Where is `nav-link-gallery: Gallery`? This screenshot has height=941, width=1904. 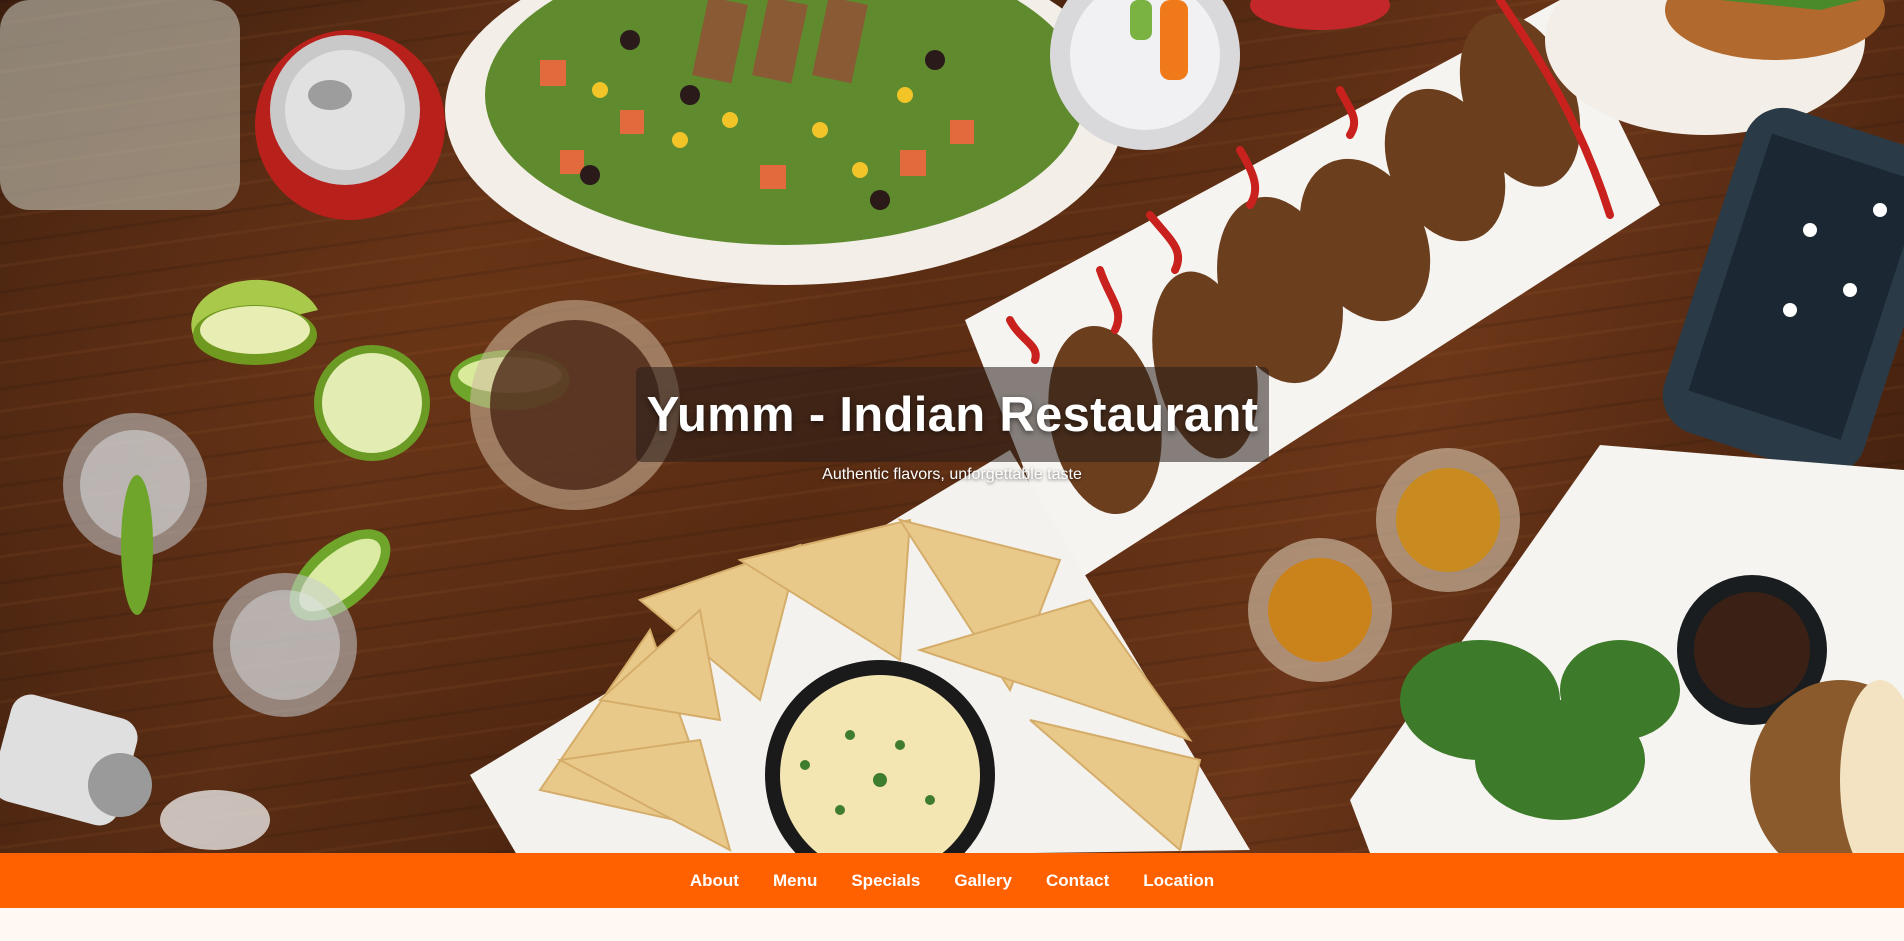
nav-link-gallery: Gallery is located at coordinates (983, 881).